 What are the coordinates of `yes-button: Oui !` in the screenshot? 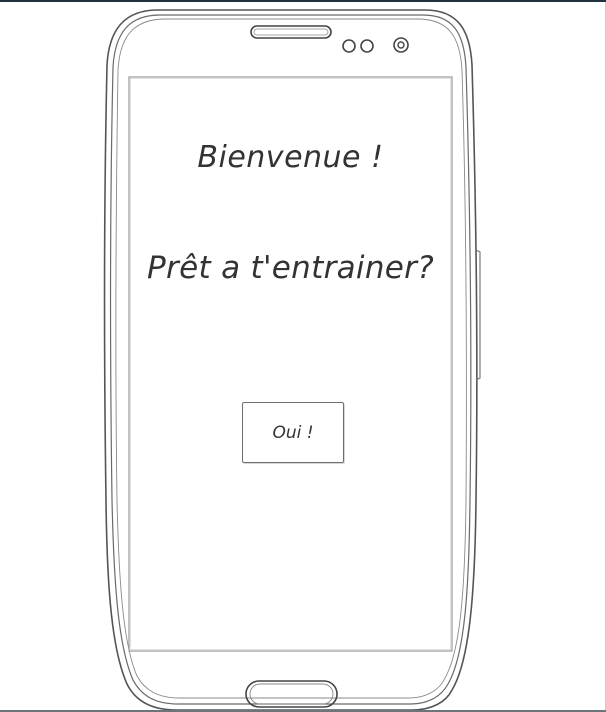 It's located at (293, 432).